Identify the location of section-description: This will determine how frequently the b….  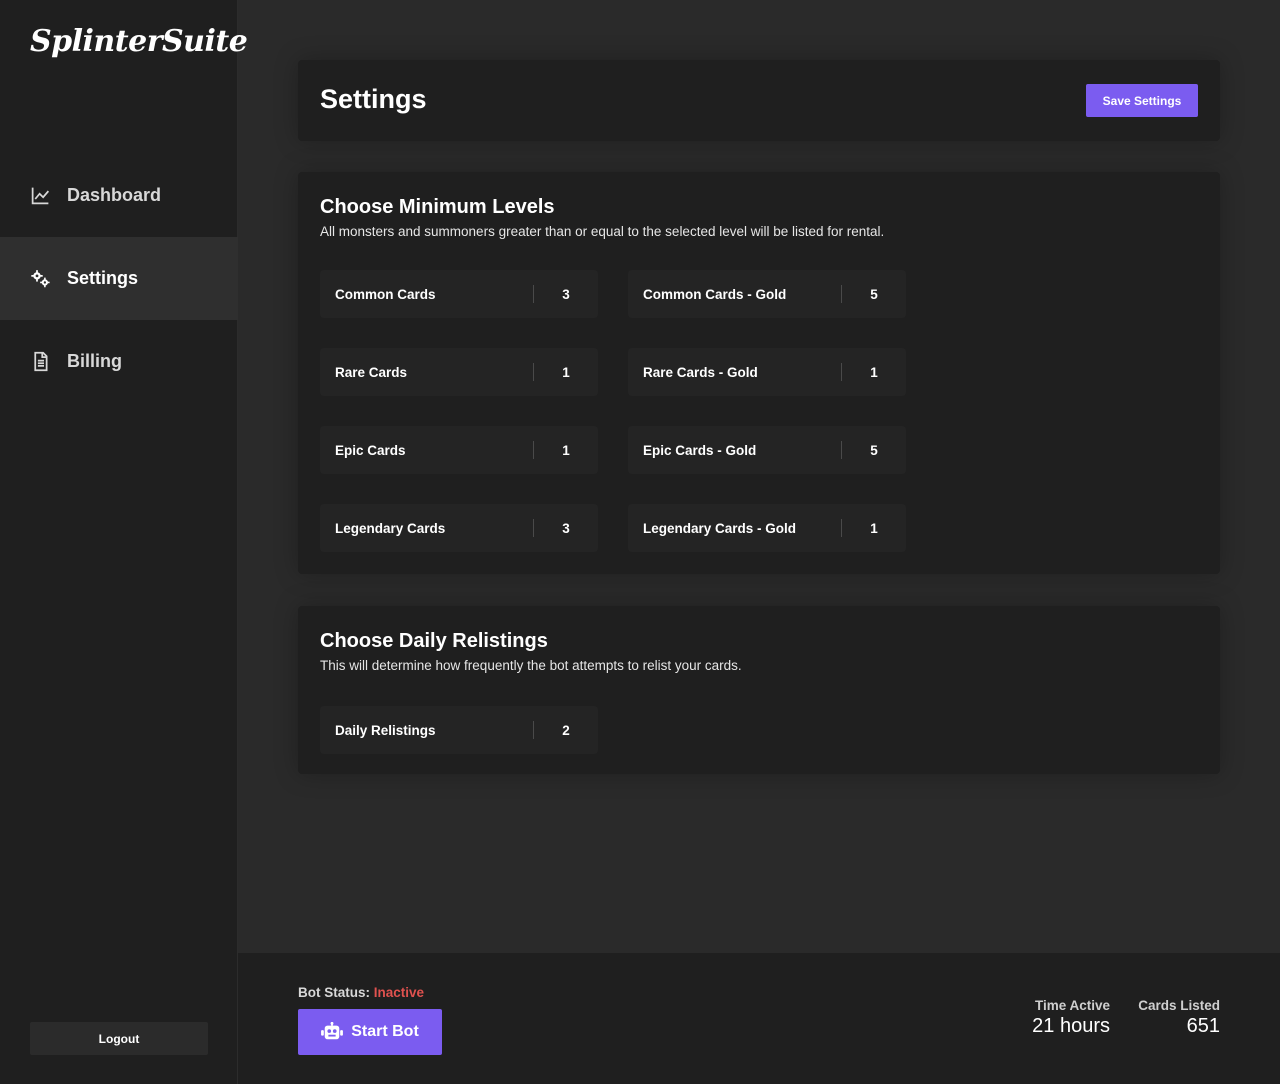
(531, 665).